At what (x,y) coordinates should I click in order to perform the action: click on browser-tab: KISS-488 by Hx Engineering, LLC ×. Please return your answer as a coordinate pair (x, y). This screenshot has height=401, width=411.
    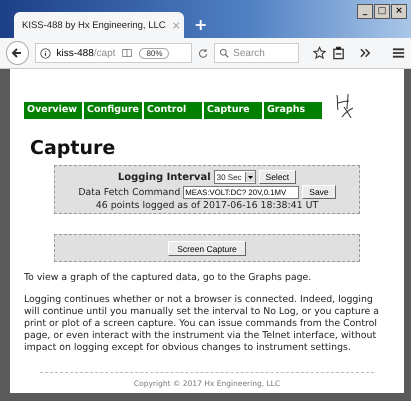
    Looking at the image, I should click on (99, 25).